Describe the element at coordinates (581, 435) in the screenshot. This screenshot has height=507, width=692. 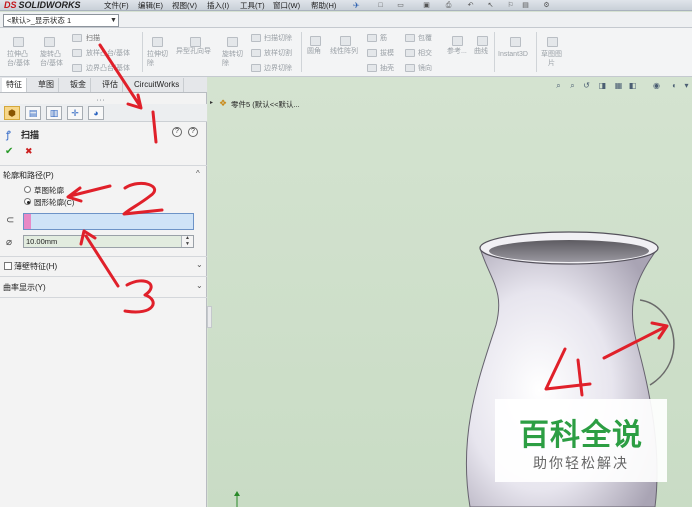
I see `watermark-title: 百科全说` at that location.